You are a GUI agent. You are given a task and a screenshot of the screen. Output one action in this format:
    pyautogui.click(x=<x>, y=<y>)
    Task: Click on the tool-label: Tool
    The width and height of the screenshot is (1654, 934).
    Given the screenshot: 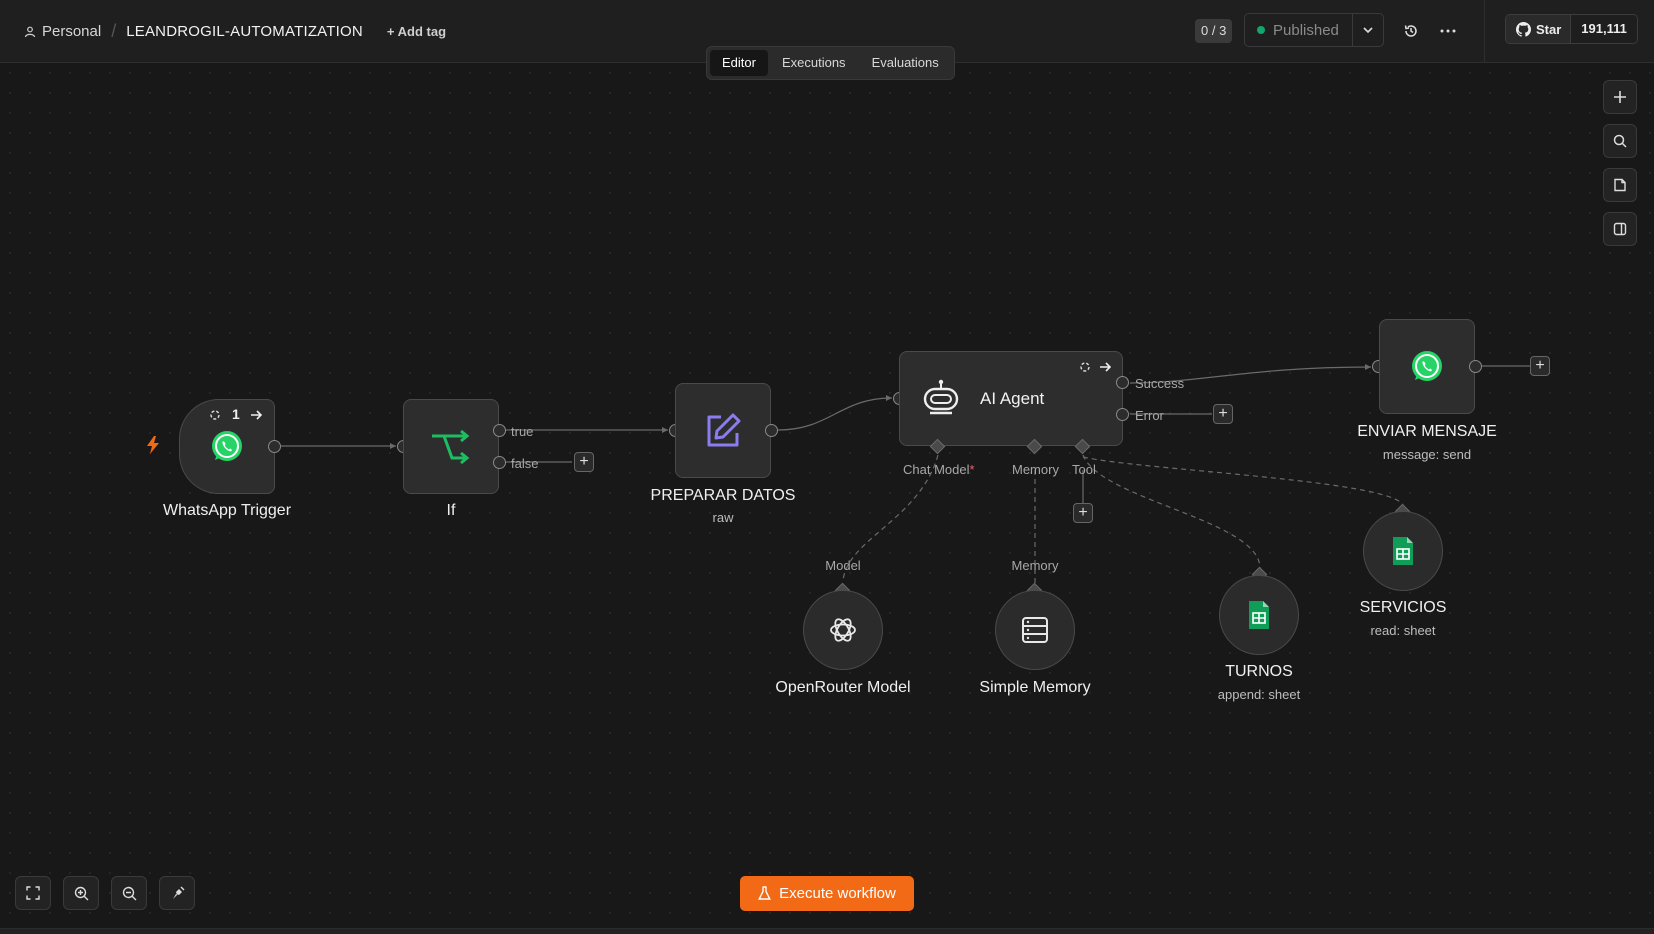 What is the action you would take?
    pyautogui.click(x=1084, y=469)
    